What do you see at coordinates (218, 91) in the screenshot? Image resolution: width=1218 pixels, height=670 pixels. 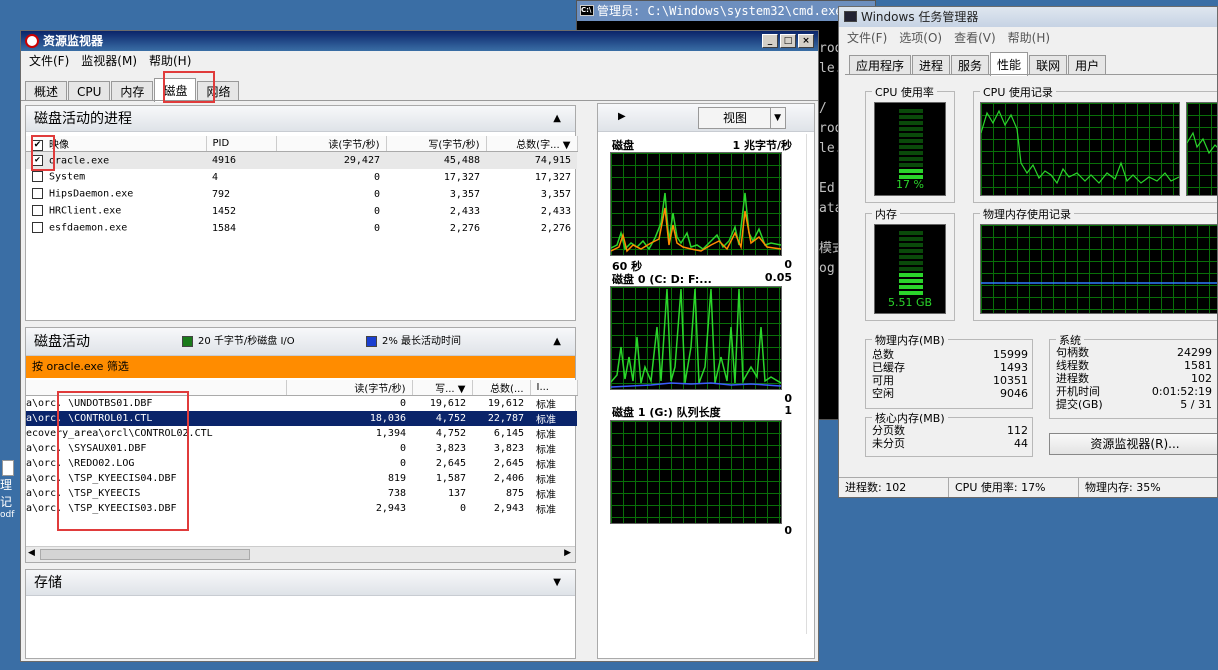 I see `tab-4: 网络` at bounding box center [218, 91].